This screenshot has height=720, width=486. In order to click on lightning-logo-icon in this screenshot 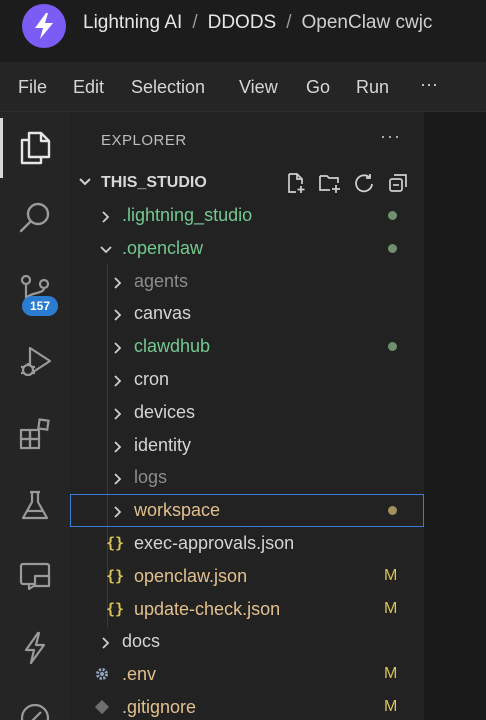, I will do `click(44, 26)`.